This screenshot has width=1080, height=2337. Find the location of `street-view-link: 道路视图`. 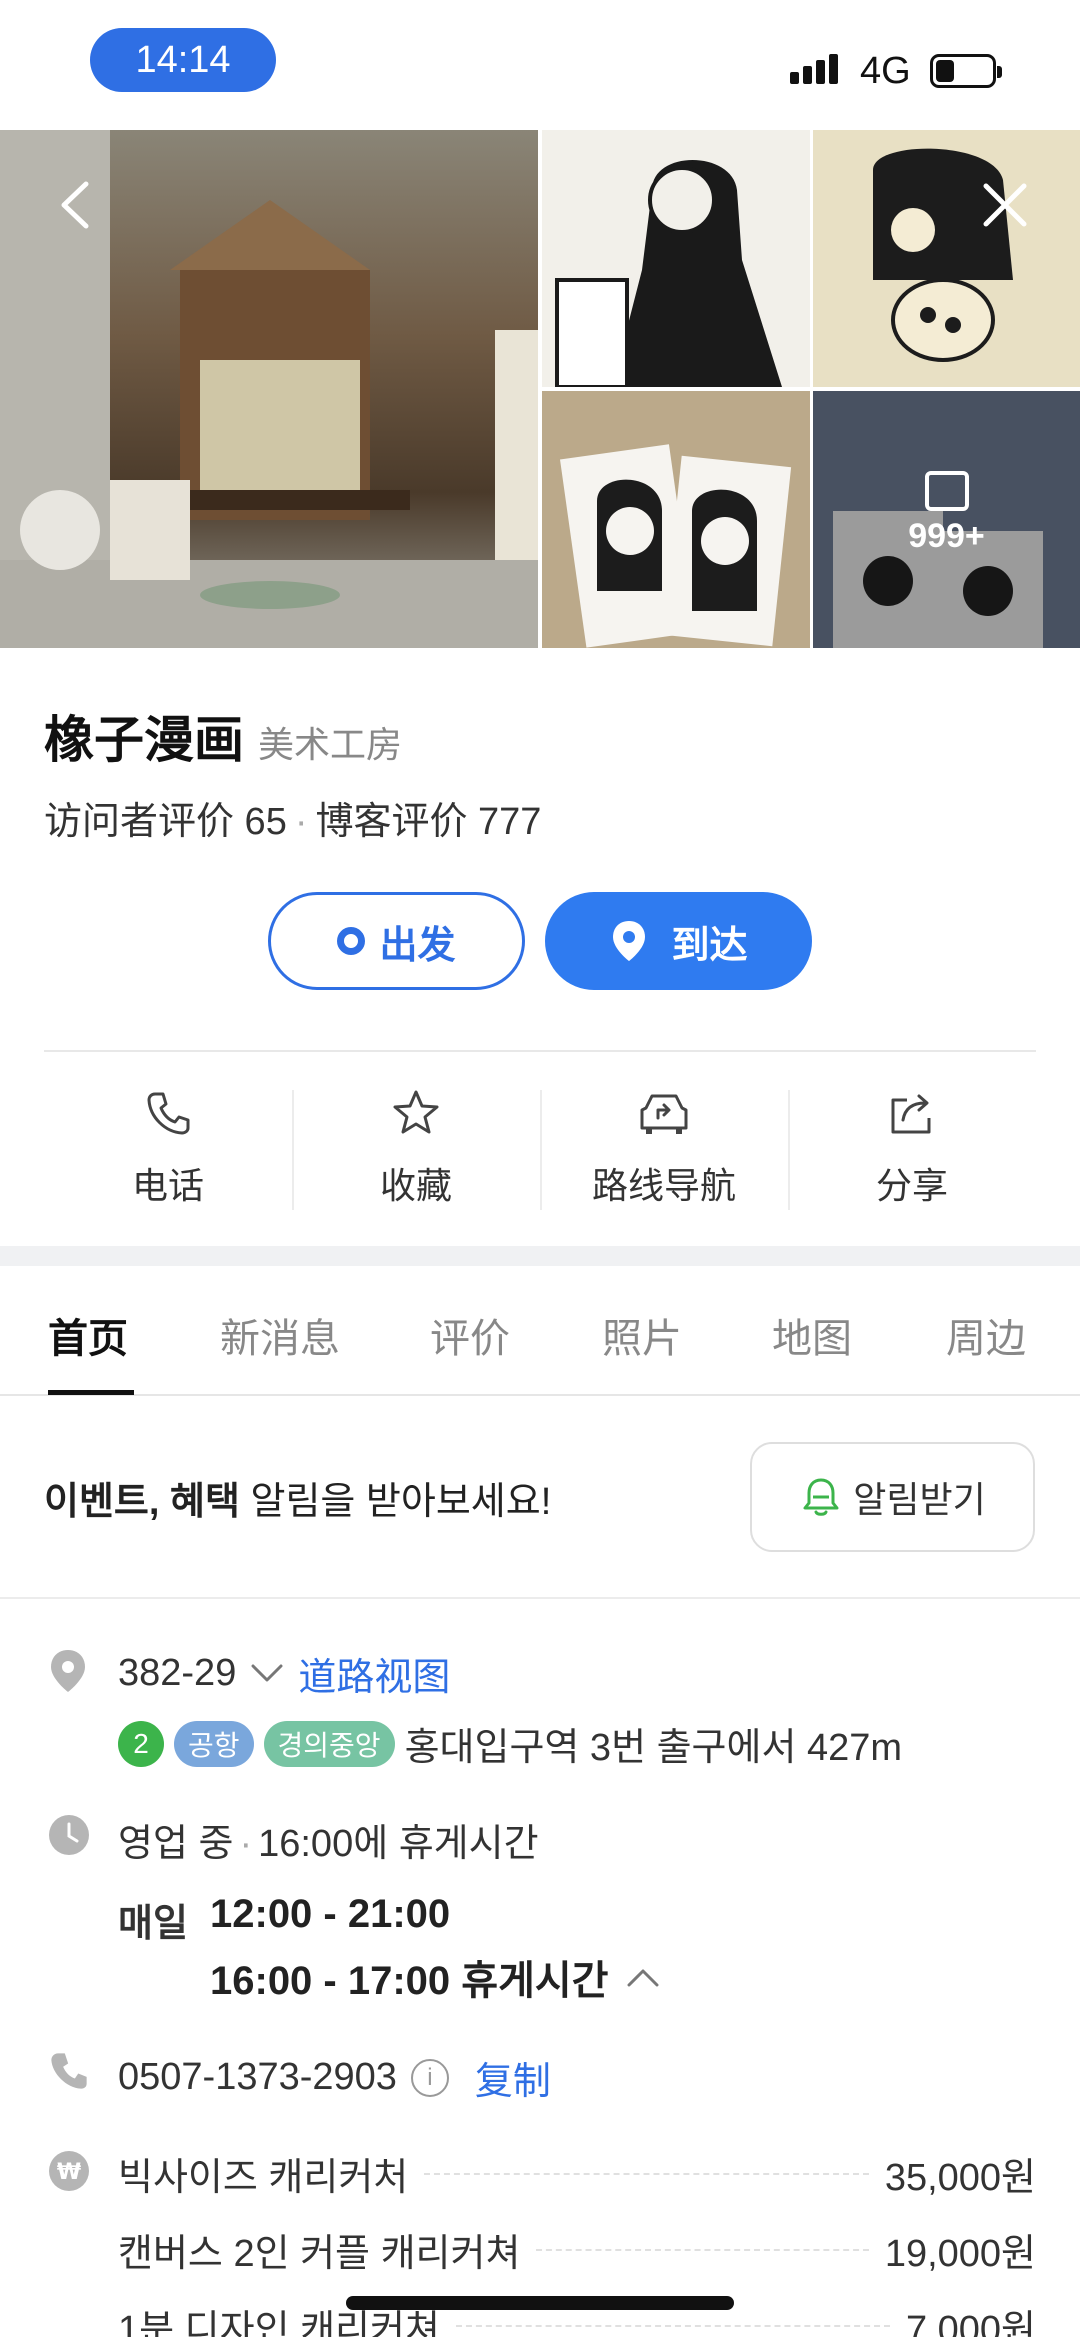

street-view-link: 道路视图 is located at coordinates (374, 1673).